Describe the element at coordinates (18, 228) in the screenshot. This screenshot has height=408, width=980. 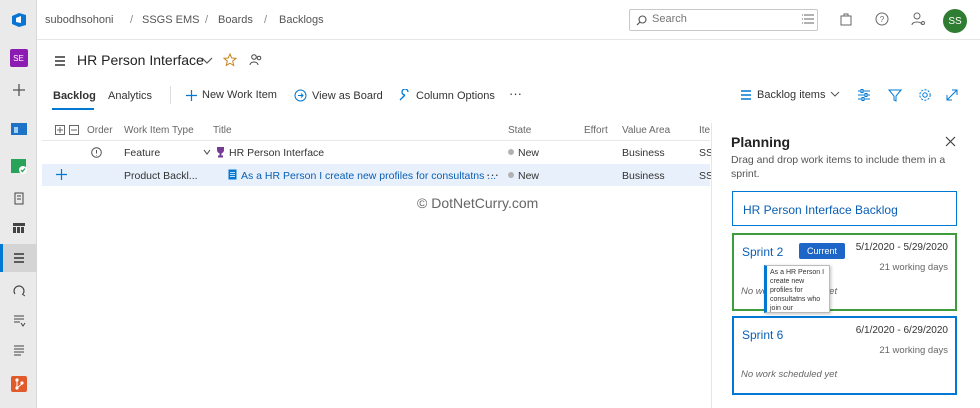
I see `board-view-icon` at that location.